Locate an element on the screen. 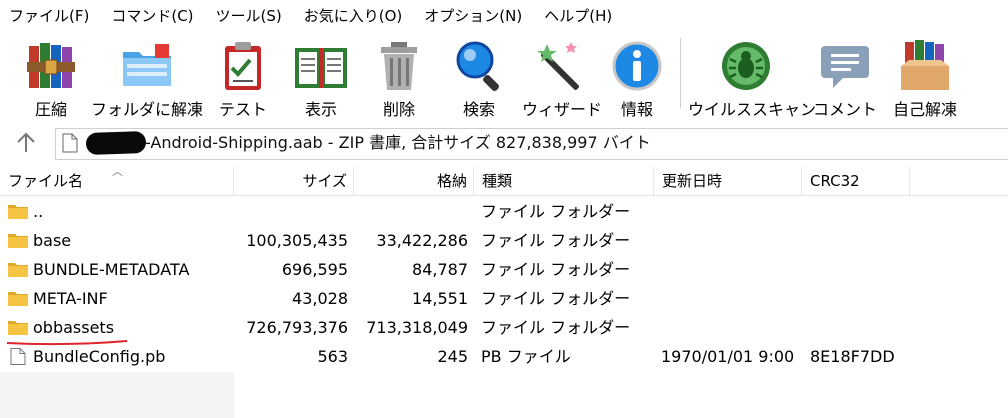 The width and height of the screenshot is (1008, 418). comment-bubble-icon is located at coordinates (845, 67).